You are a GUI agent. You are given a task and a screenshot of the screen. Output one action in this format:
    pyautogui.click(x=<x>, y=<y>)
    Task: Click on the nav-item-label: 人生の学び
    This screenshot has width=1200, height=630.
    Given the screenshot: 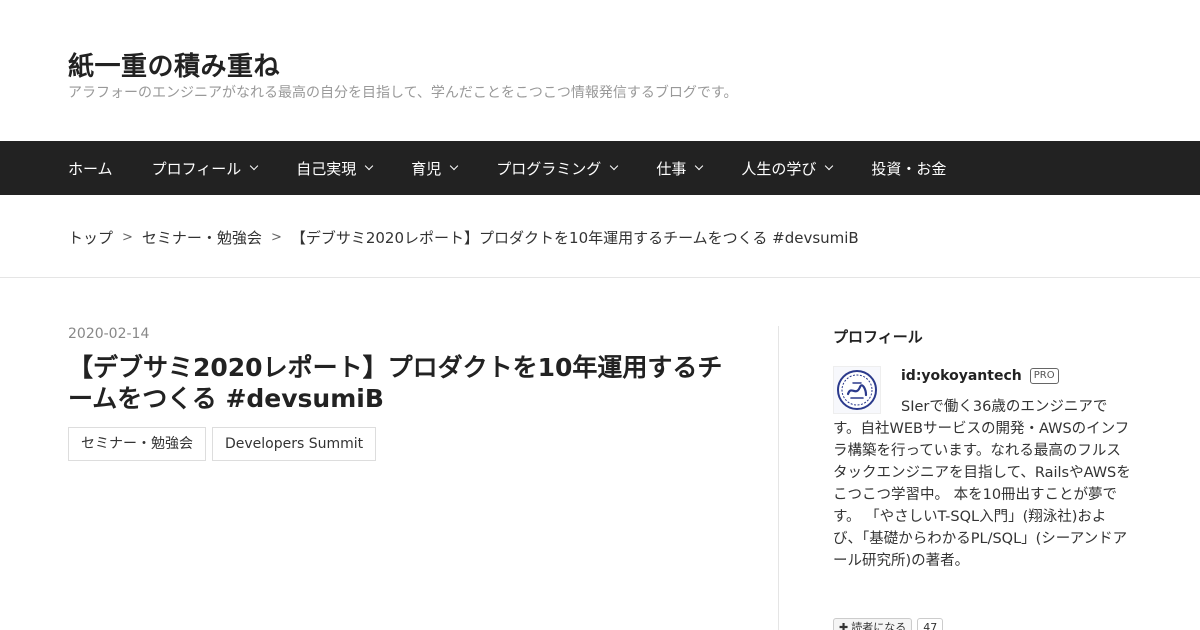 What is the action you would take?
    pyautogui.click(x=779, y=168)
    